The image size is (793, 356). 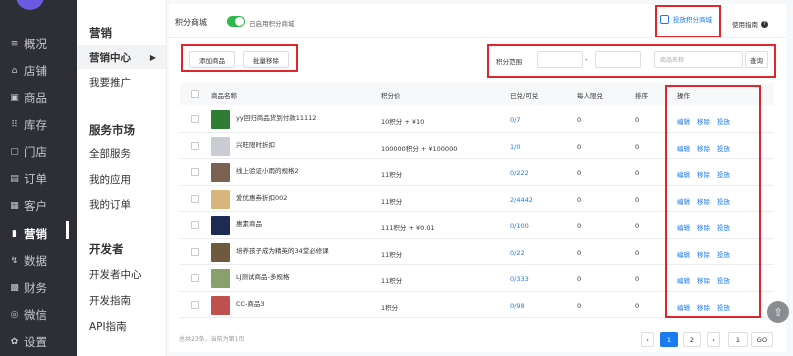 I want to click on prev-page-button: ‹, so click(x=647, y=339).